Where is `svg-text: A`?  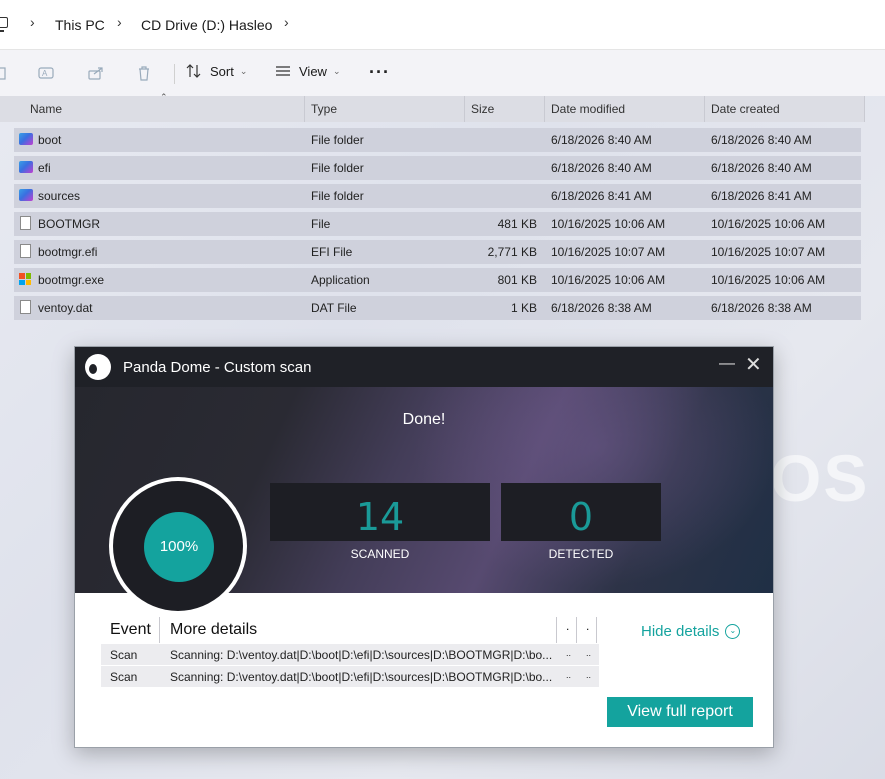
svg-text: A is located at coordinates (45, 73).